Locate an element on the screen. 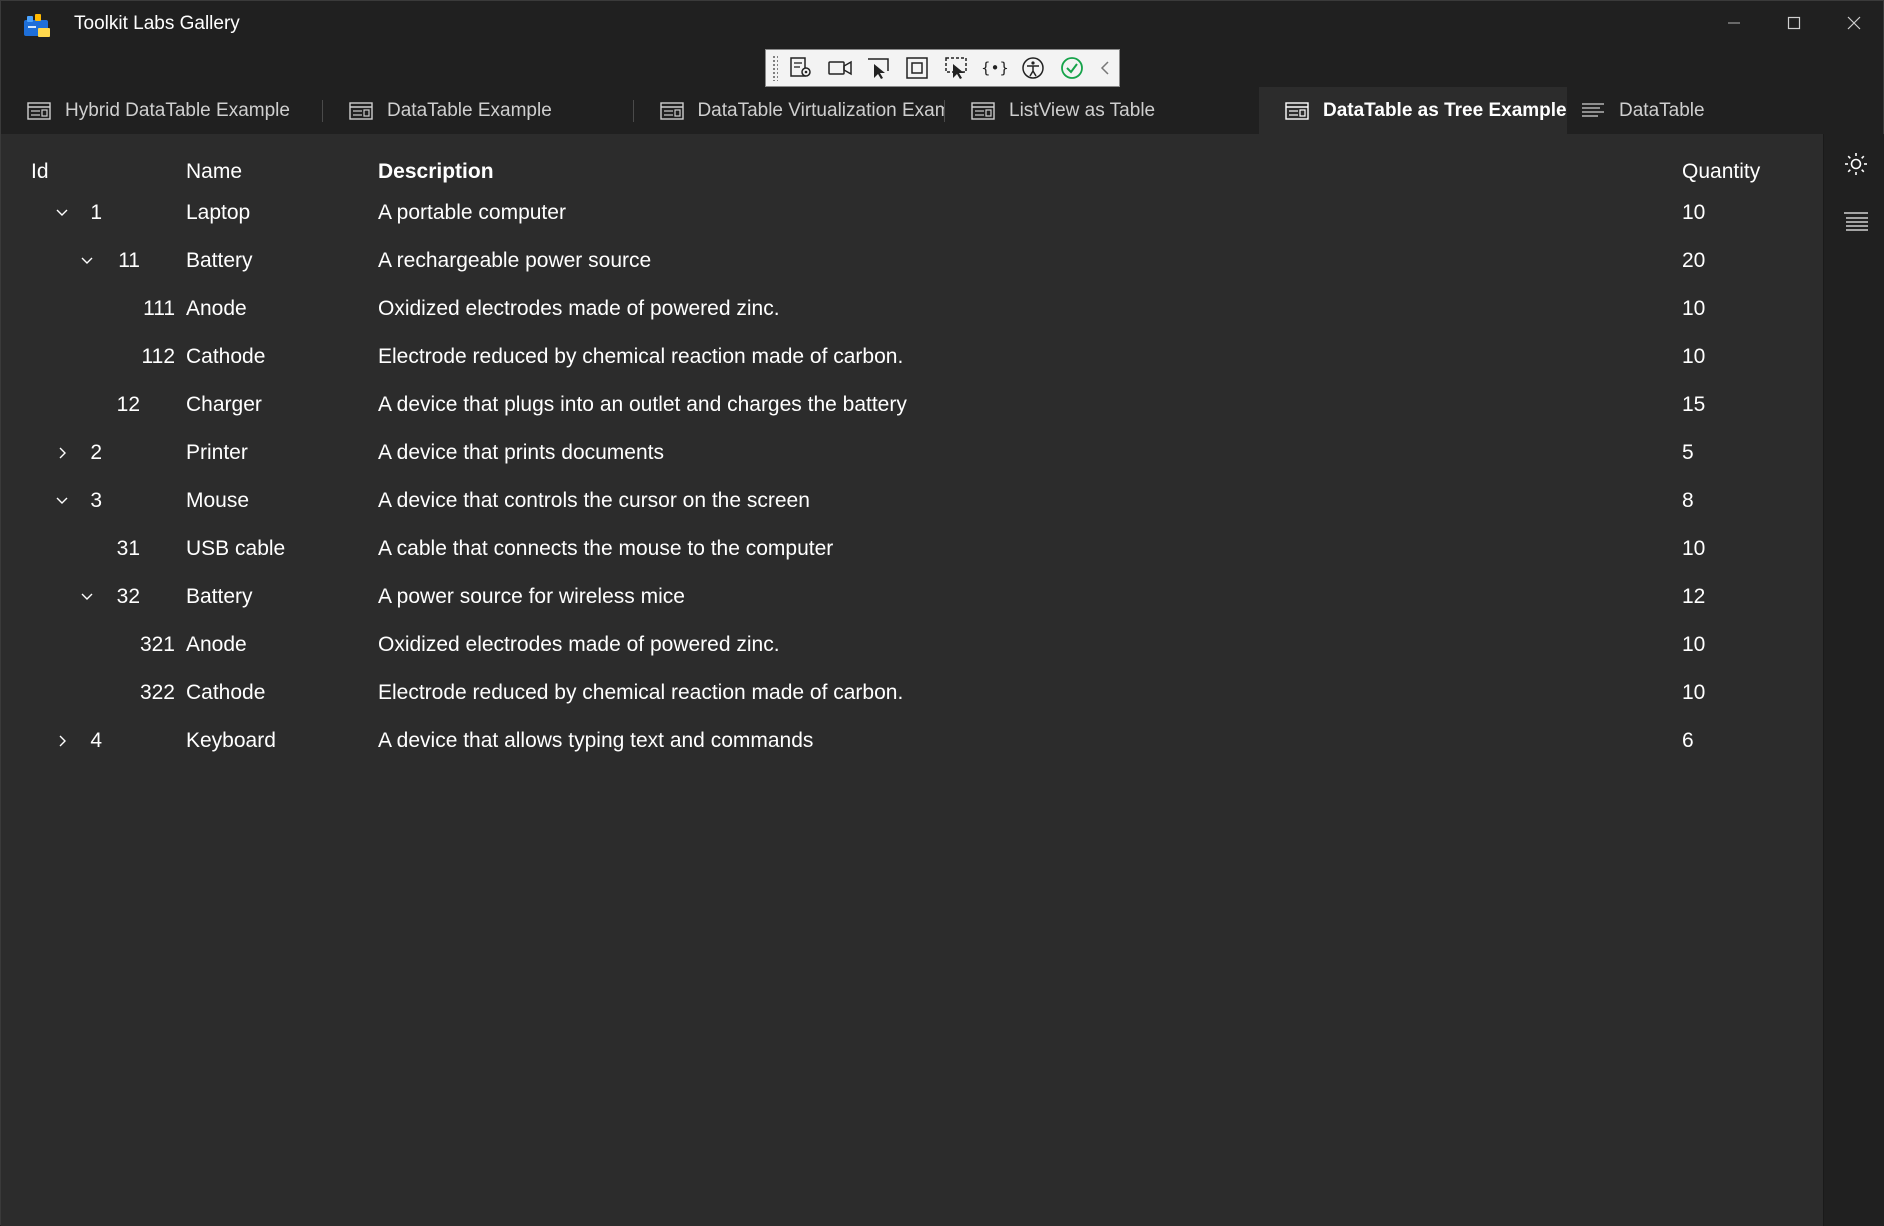 The width and height of the screenshot is (1884, 1226). tab-label: Hybrid DataTable Example is located at coordinates (177, 110).